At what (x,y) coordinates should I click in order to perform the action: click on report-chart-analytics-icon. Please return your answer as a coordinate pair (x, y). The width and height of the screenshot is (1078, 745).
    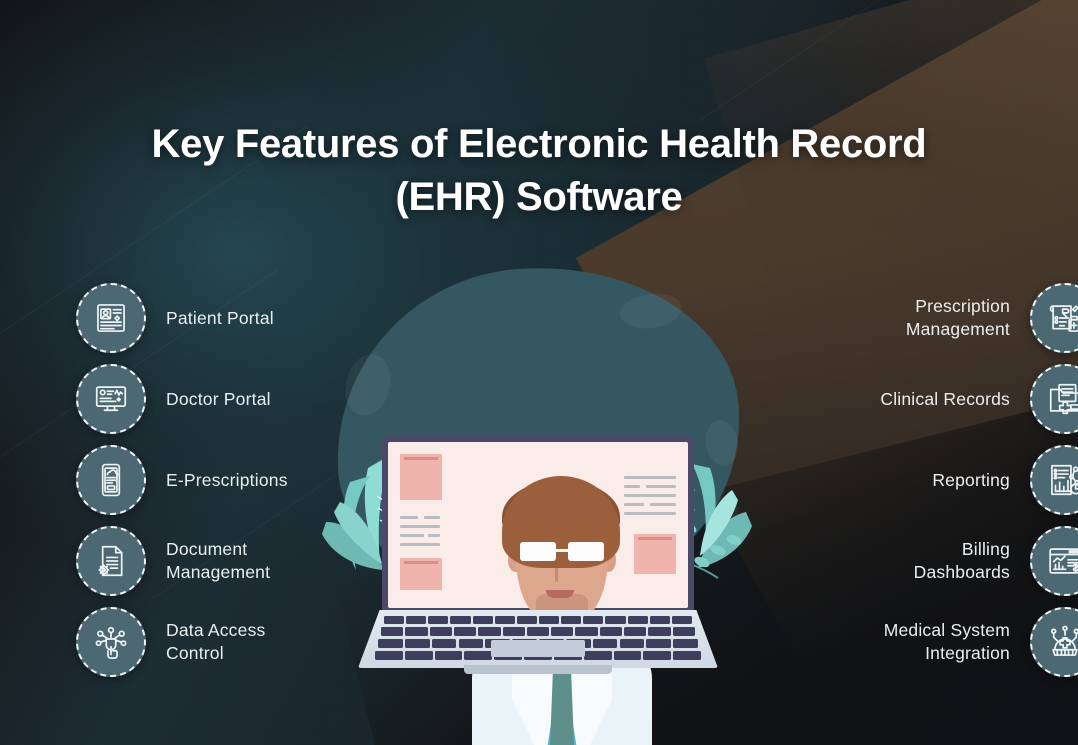
    Looking at the image, I should click on (1054, 480).